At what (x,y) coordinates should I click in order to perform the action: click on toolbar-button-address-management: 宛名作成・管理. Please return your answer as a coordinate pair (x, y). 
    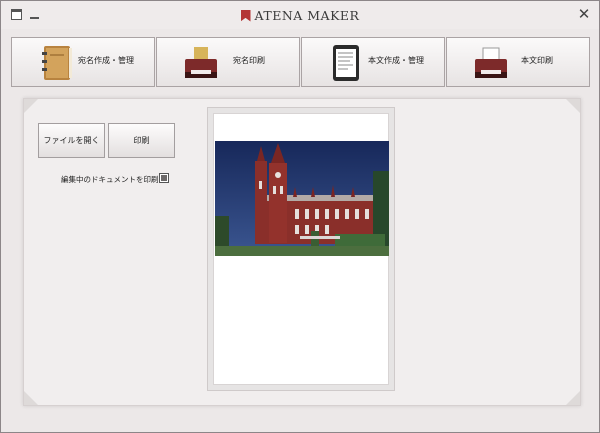
    Looking at the image, I should click on (83, 62).